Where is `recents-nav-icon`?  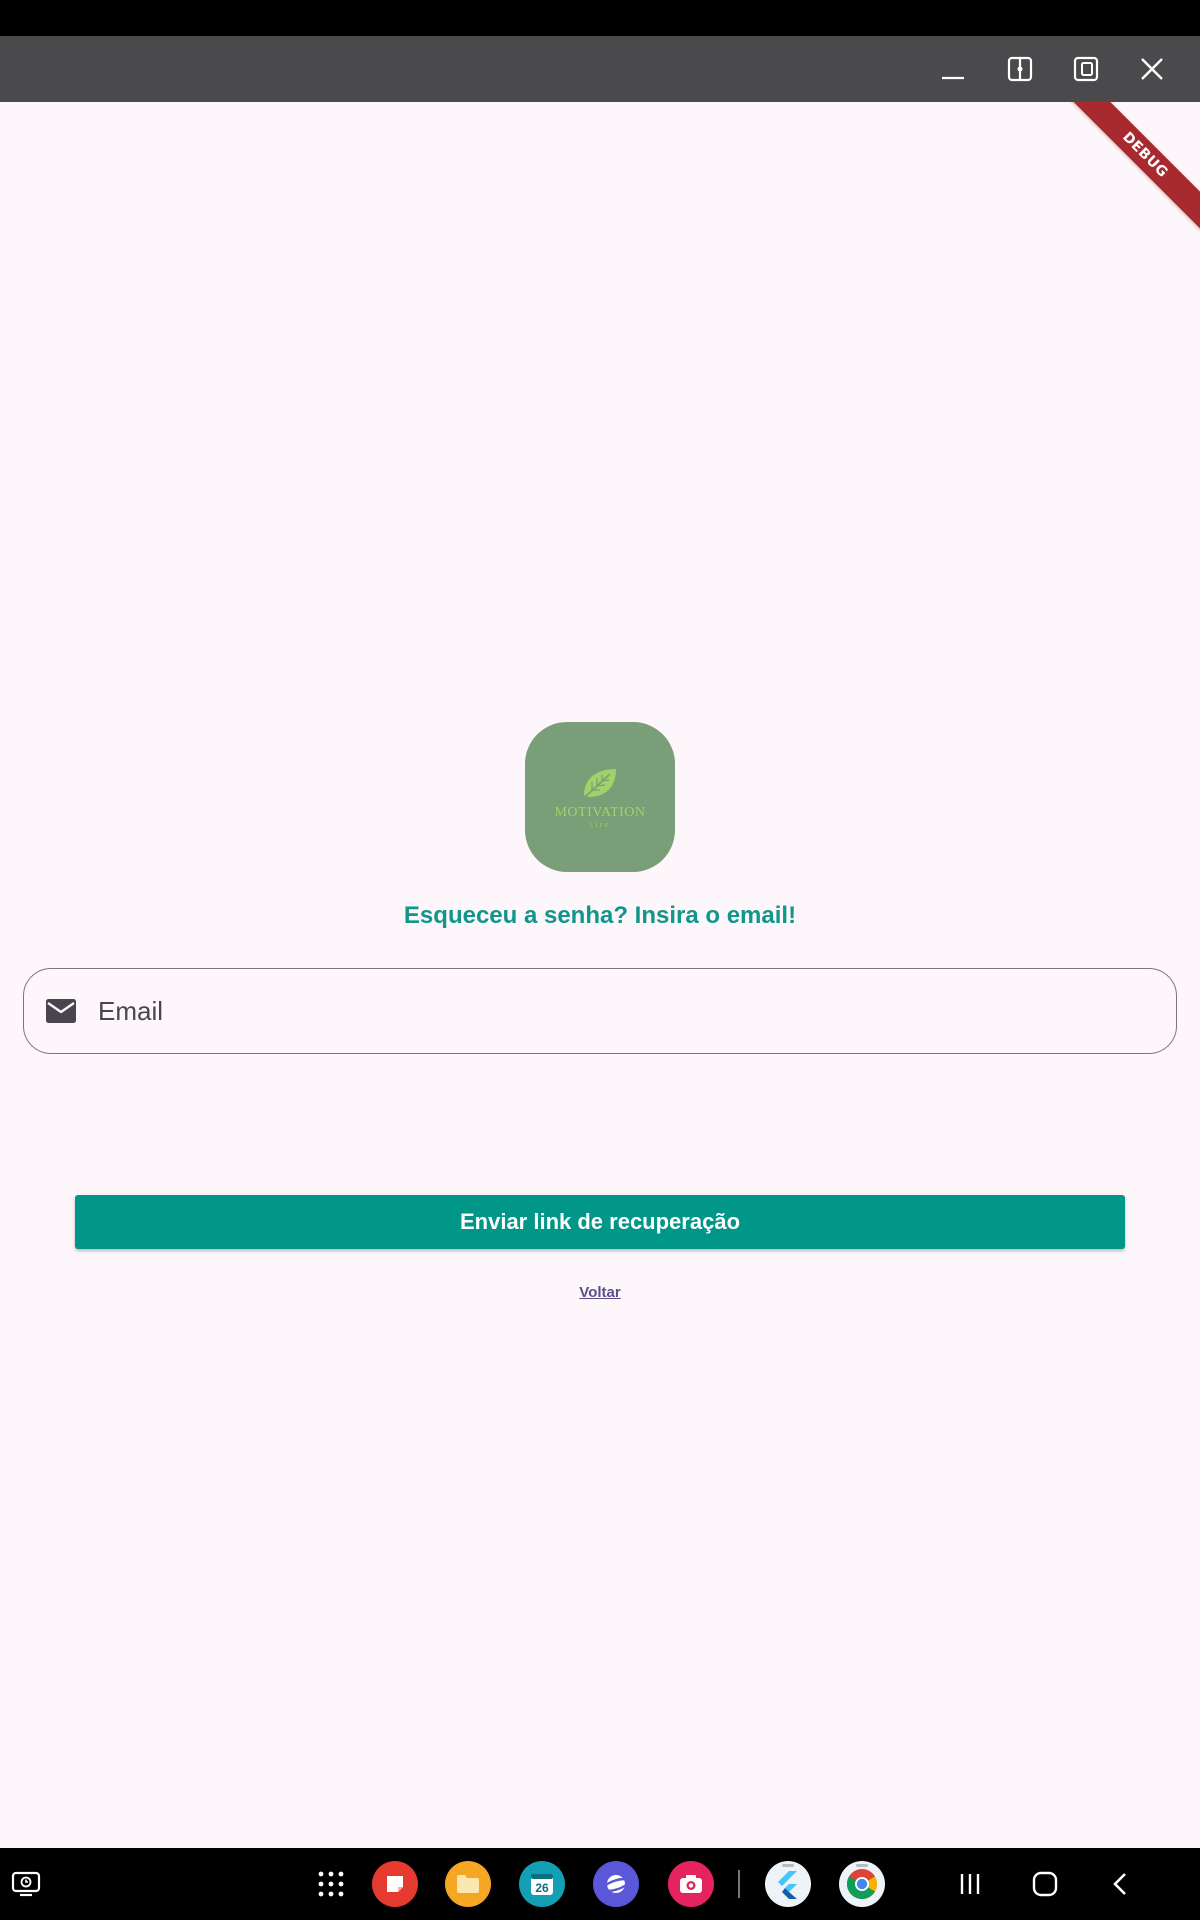 recents-nav-icon is located at coordinates (970, 1884).